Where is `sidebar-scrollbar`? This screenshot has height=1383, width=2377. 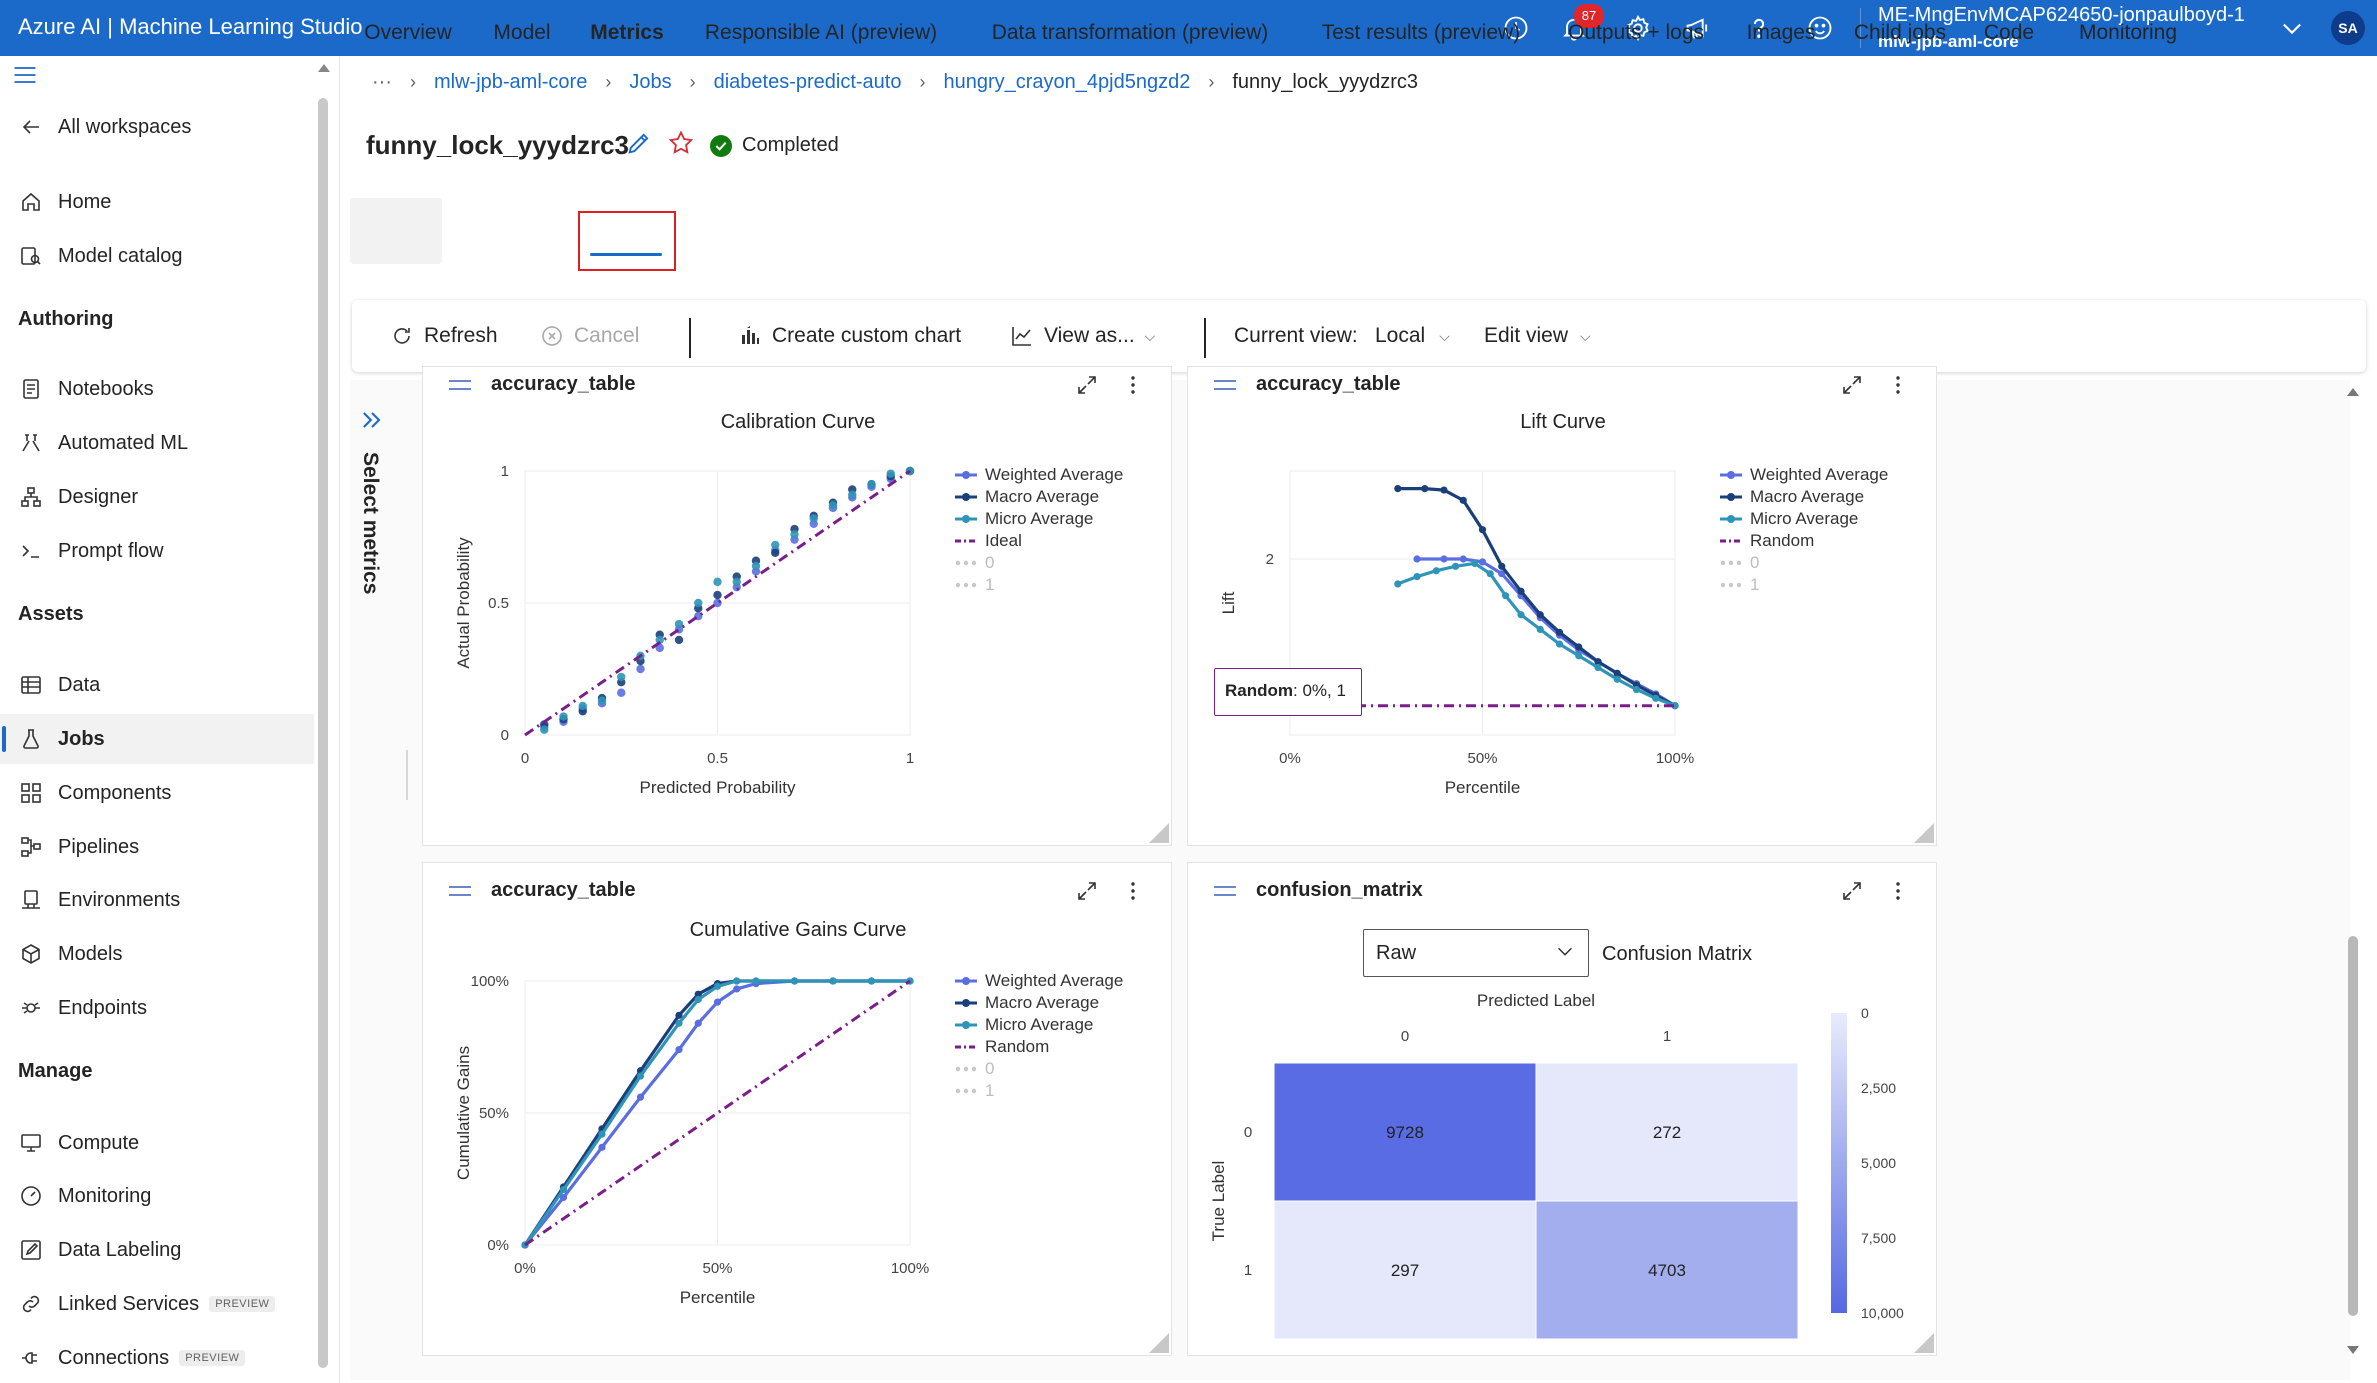 sidebar-scrollbar is located at coordinates (323, 733).